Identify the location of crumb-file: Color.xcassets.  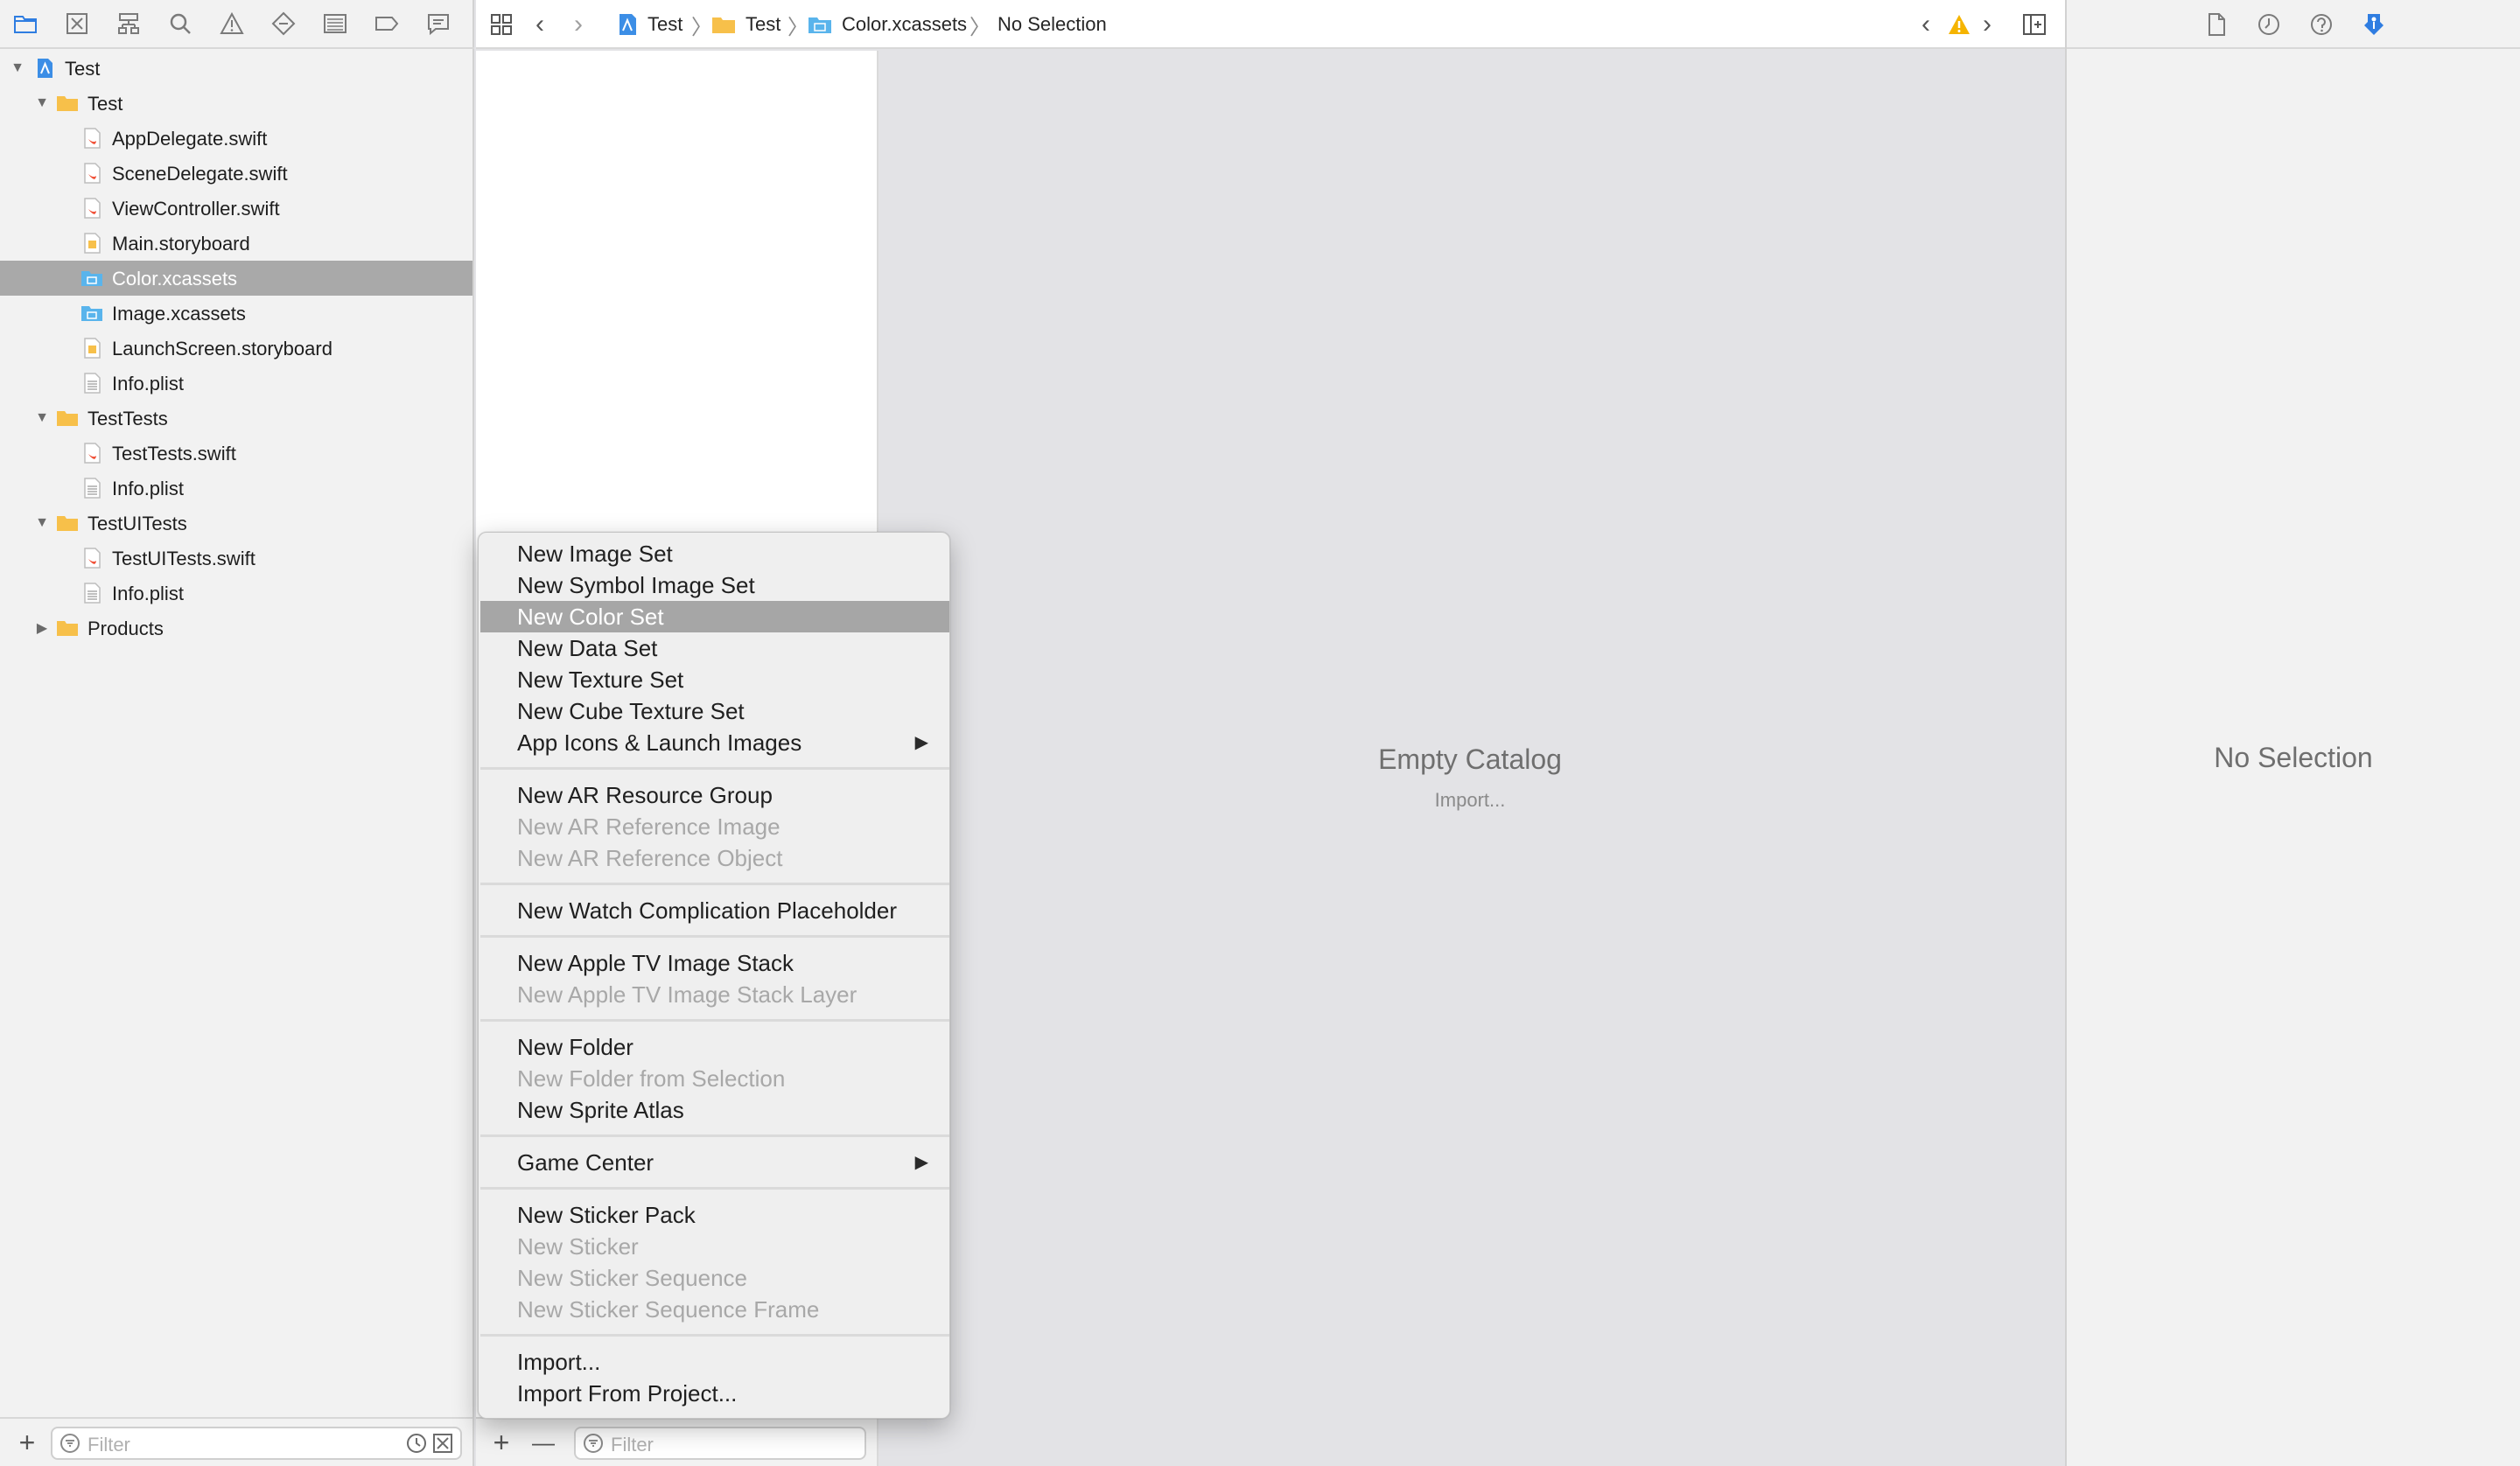
(904, 24).